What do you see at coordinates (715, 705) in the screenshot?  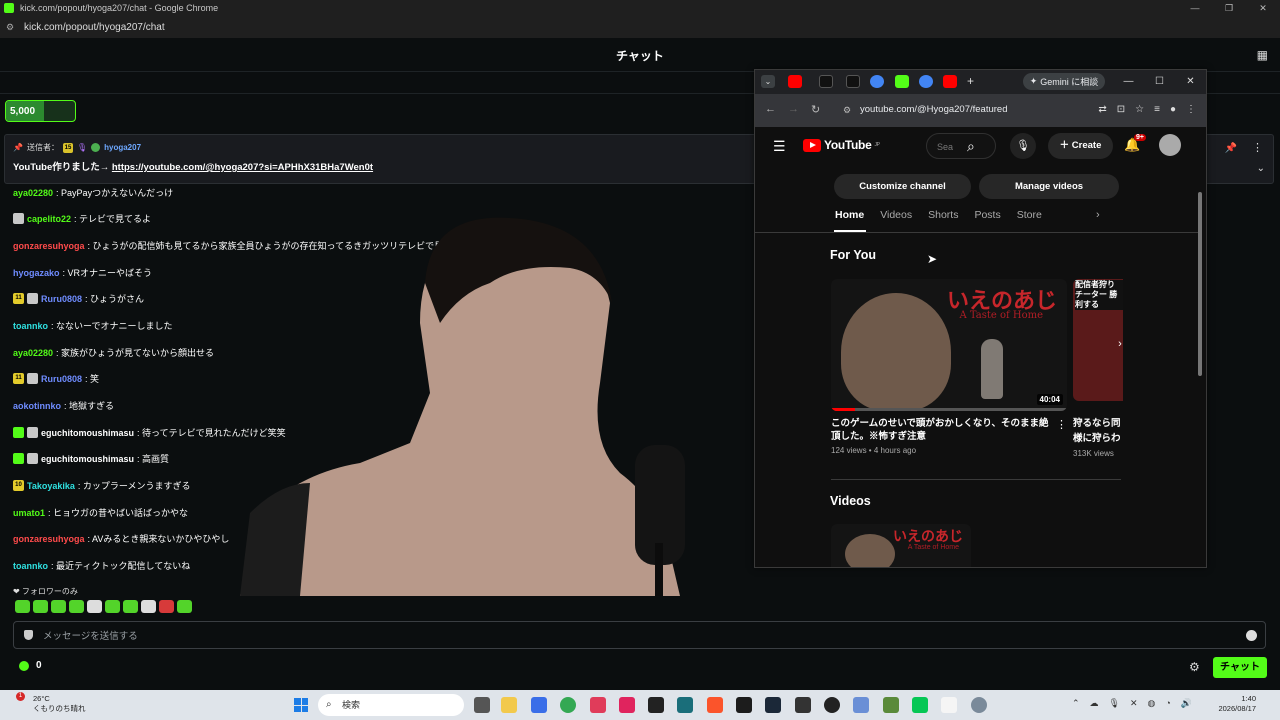 I see `brave-icon` at bounding box center [715, 705].